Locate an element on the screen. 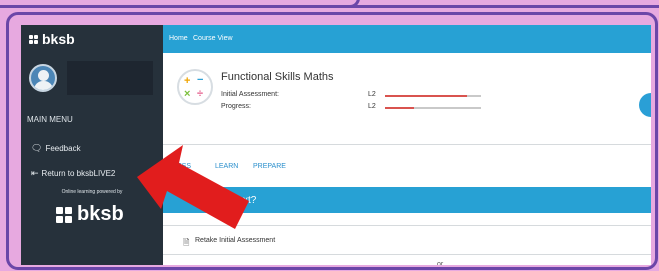  plus-symbol: + is located at coordinates (187, 81).